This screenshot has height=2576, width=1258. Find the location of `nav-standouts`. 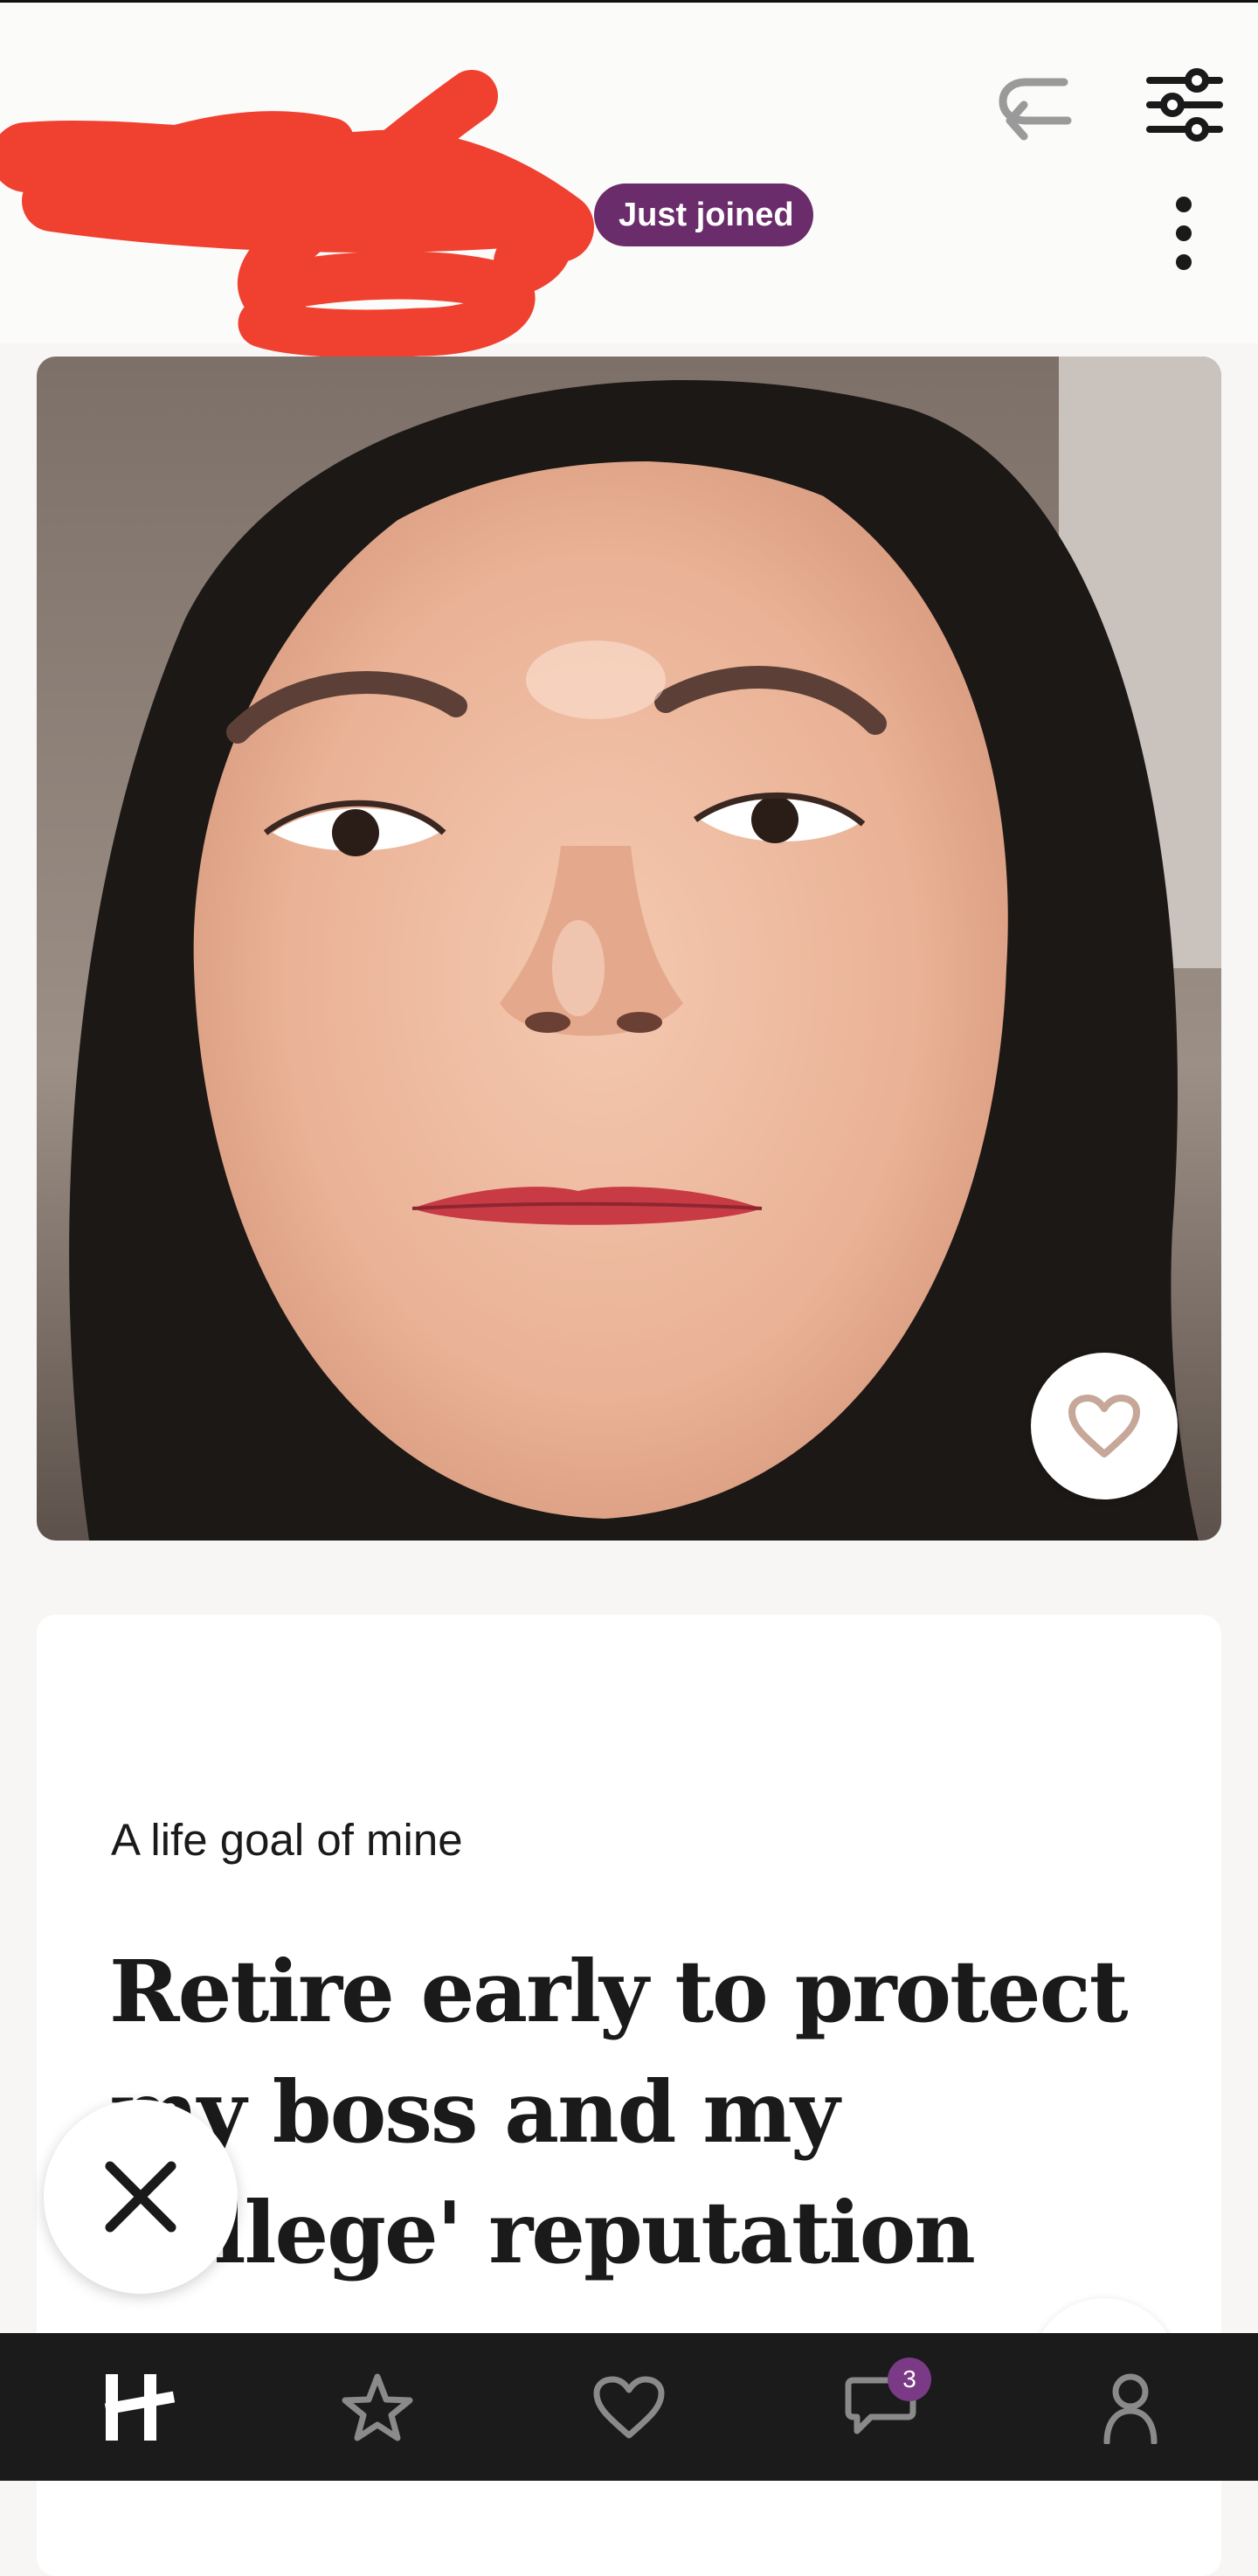

nav-standouts is located at coordinates (377, 2407).